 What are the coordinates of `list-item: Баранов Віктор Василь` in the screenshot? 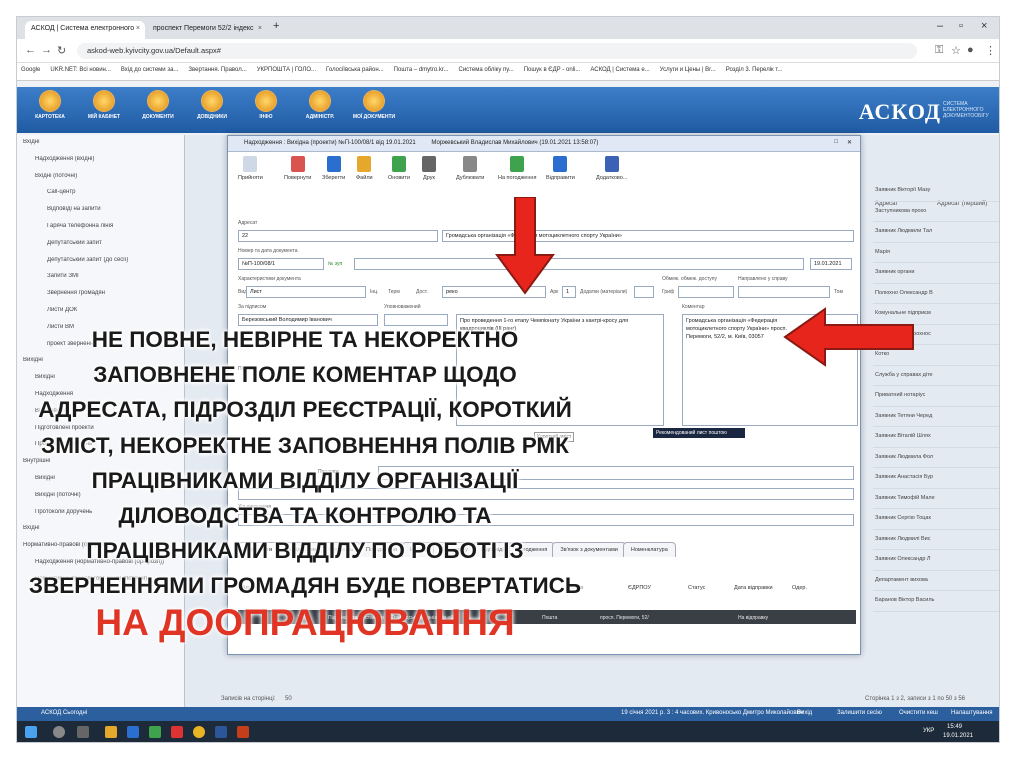 It's located at (936, 601).